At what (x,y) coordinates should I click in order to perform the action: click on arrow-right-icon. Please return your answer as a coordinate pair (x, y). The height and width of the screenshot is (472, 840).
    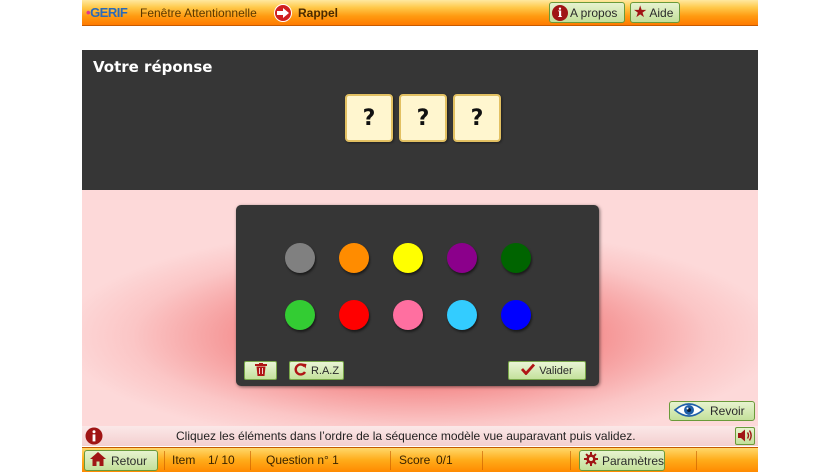
    Looking at the image, I should click on (283, 13).